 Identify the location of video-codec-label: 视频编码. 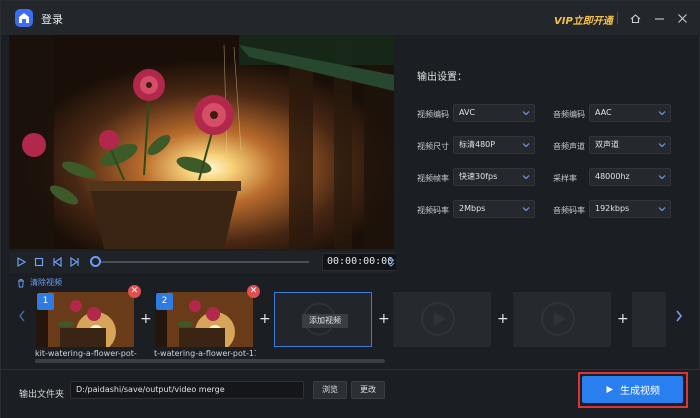
(433, 114).